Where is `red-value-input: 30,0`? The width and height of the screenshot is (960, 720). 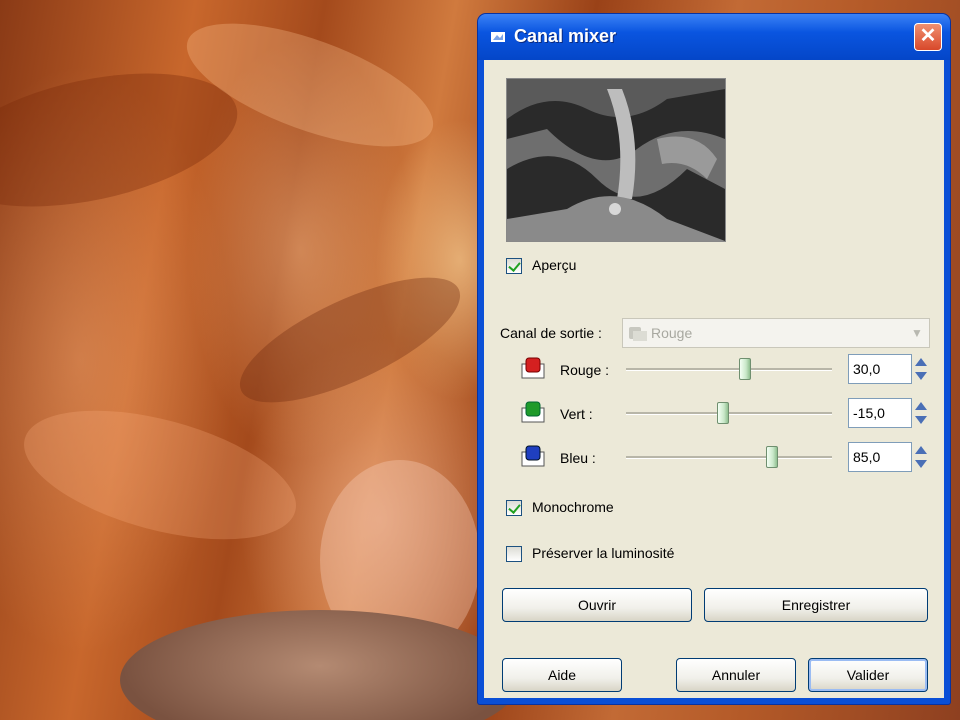
red-value-input: 30,0 is located at coordinates (880, 369).